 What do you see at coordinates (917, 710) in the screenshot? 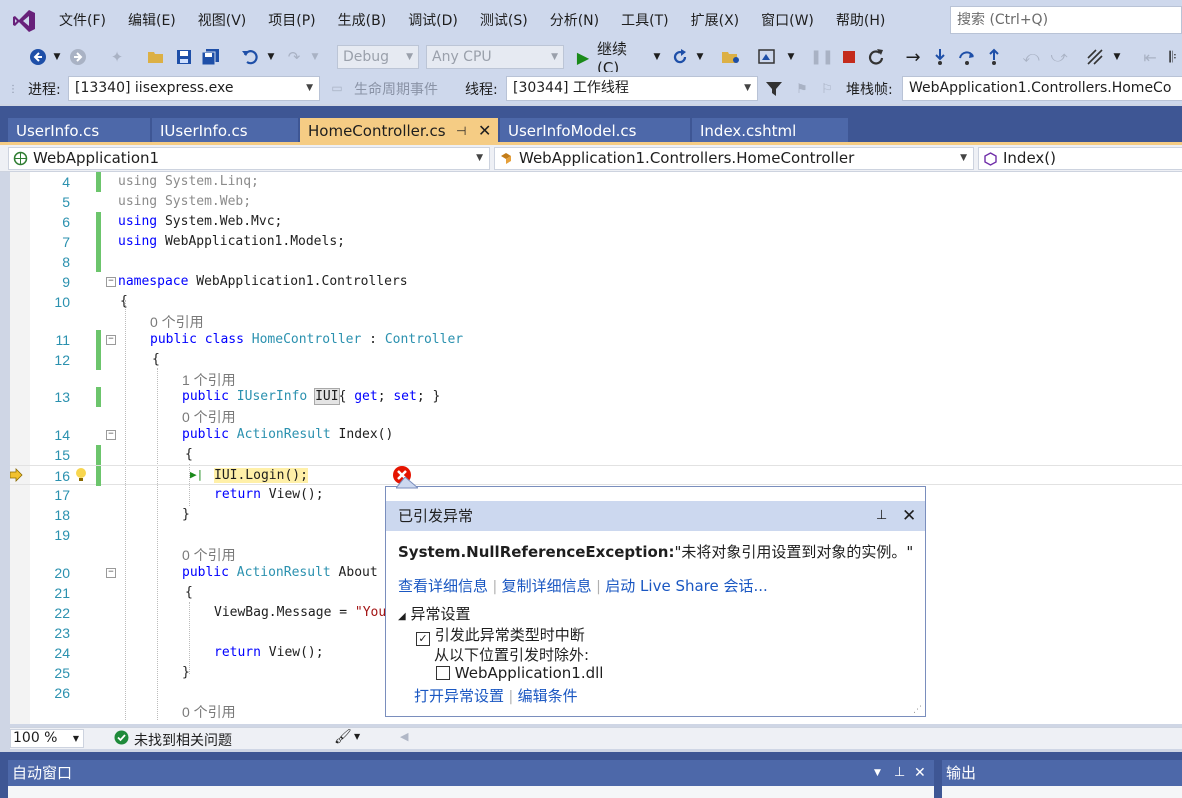
I see `resize-grip-icon: ⋰` at bounding box center [917, 710].